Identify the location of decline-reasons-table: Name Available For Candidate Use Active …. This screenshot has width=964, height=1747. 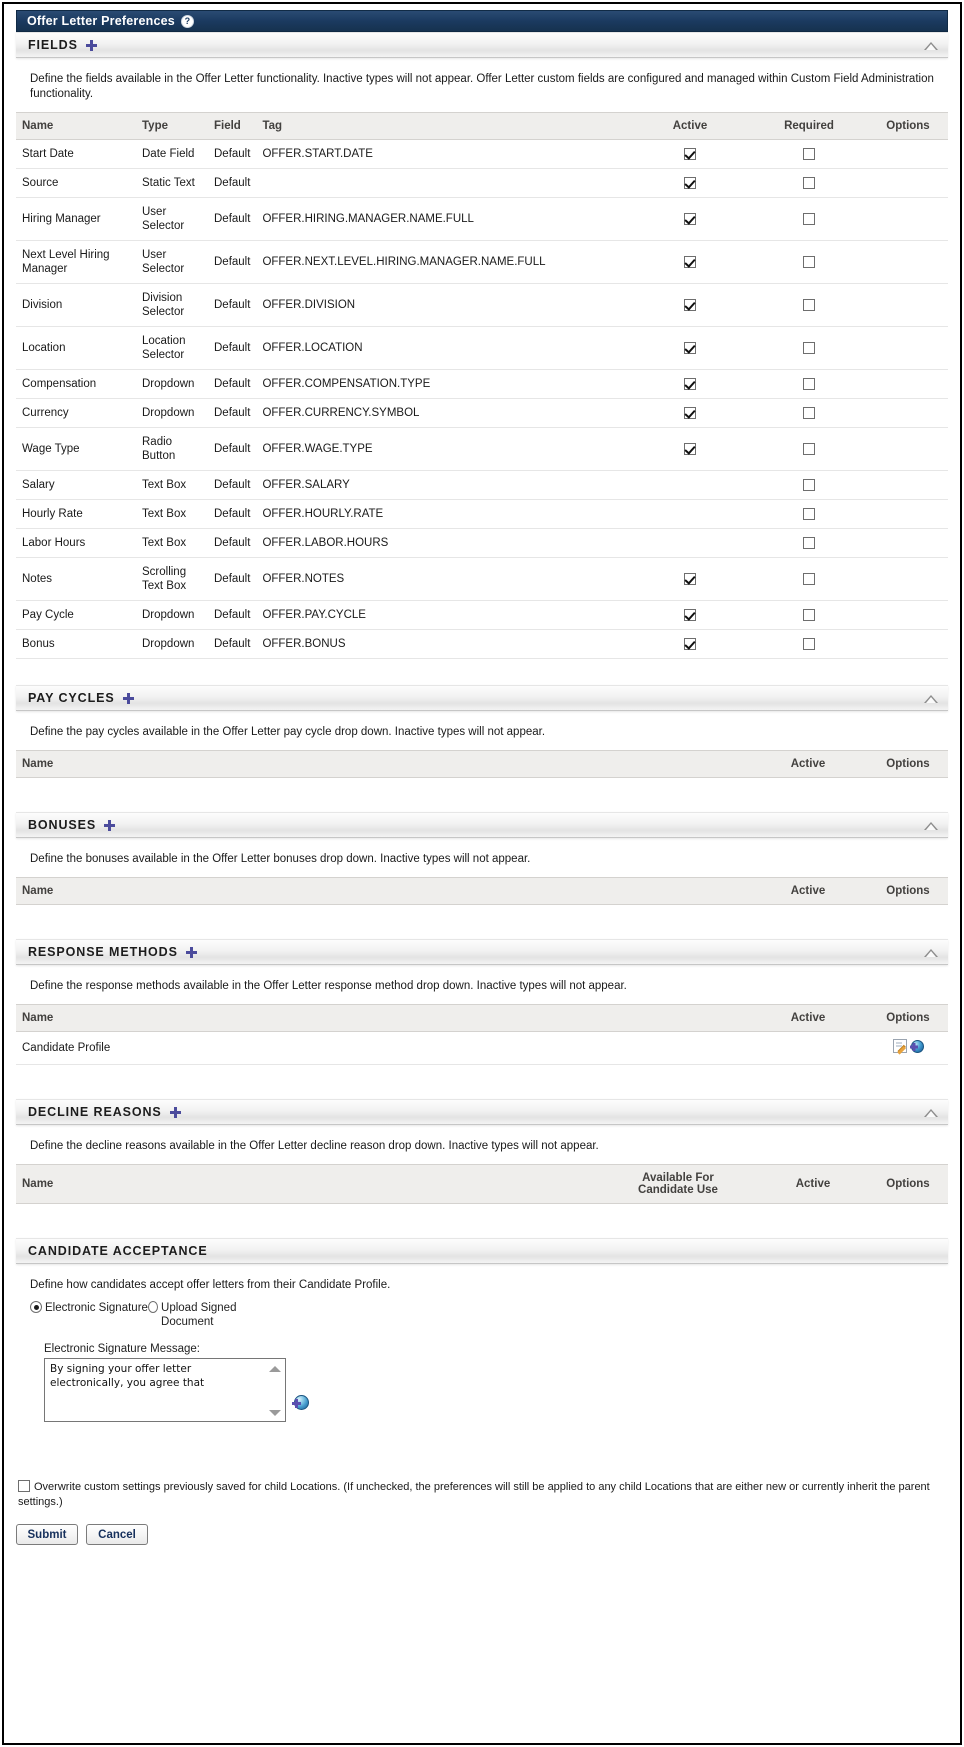
(482, 1184).